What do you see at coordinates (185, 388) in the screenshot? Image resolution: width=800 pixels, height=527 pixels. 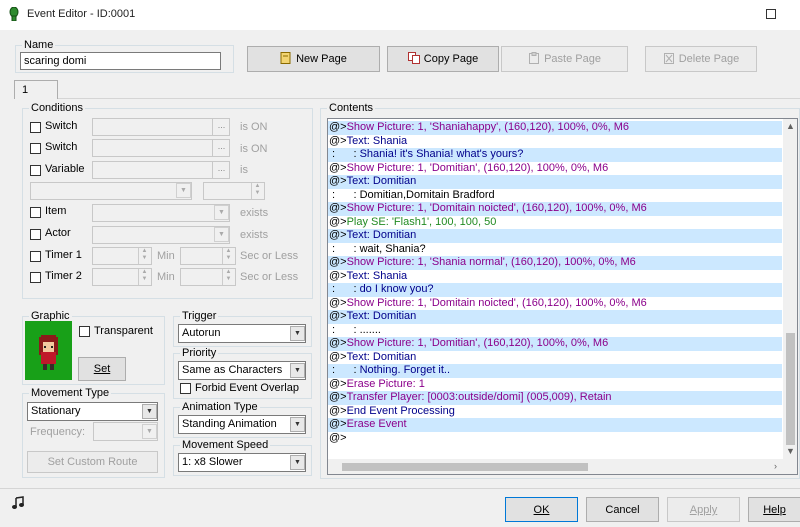 I see `forbid-overlap-checkbox` at bounding box center [185, 388].